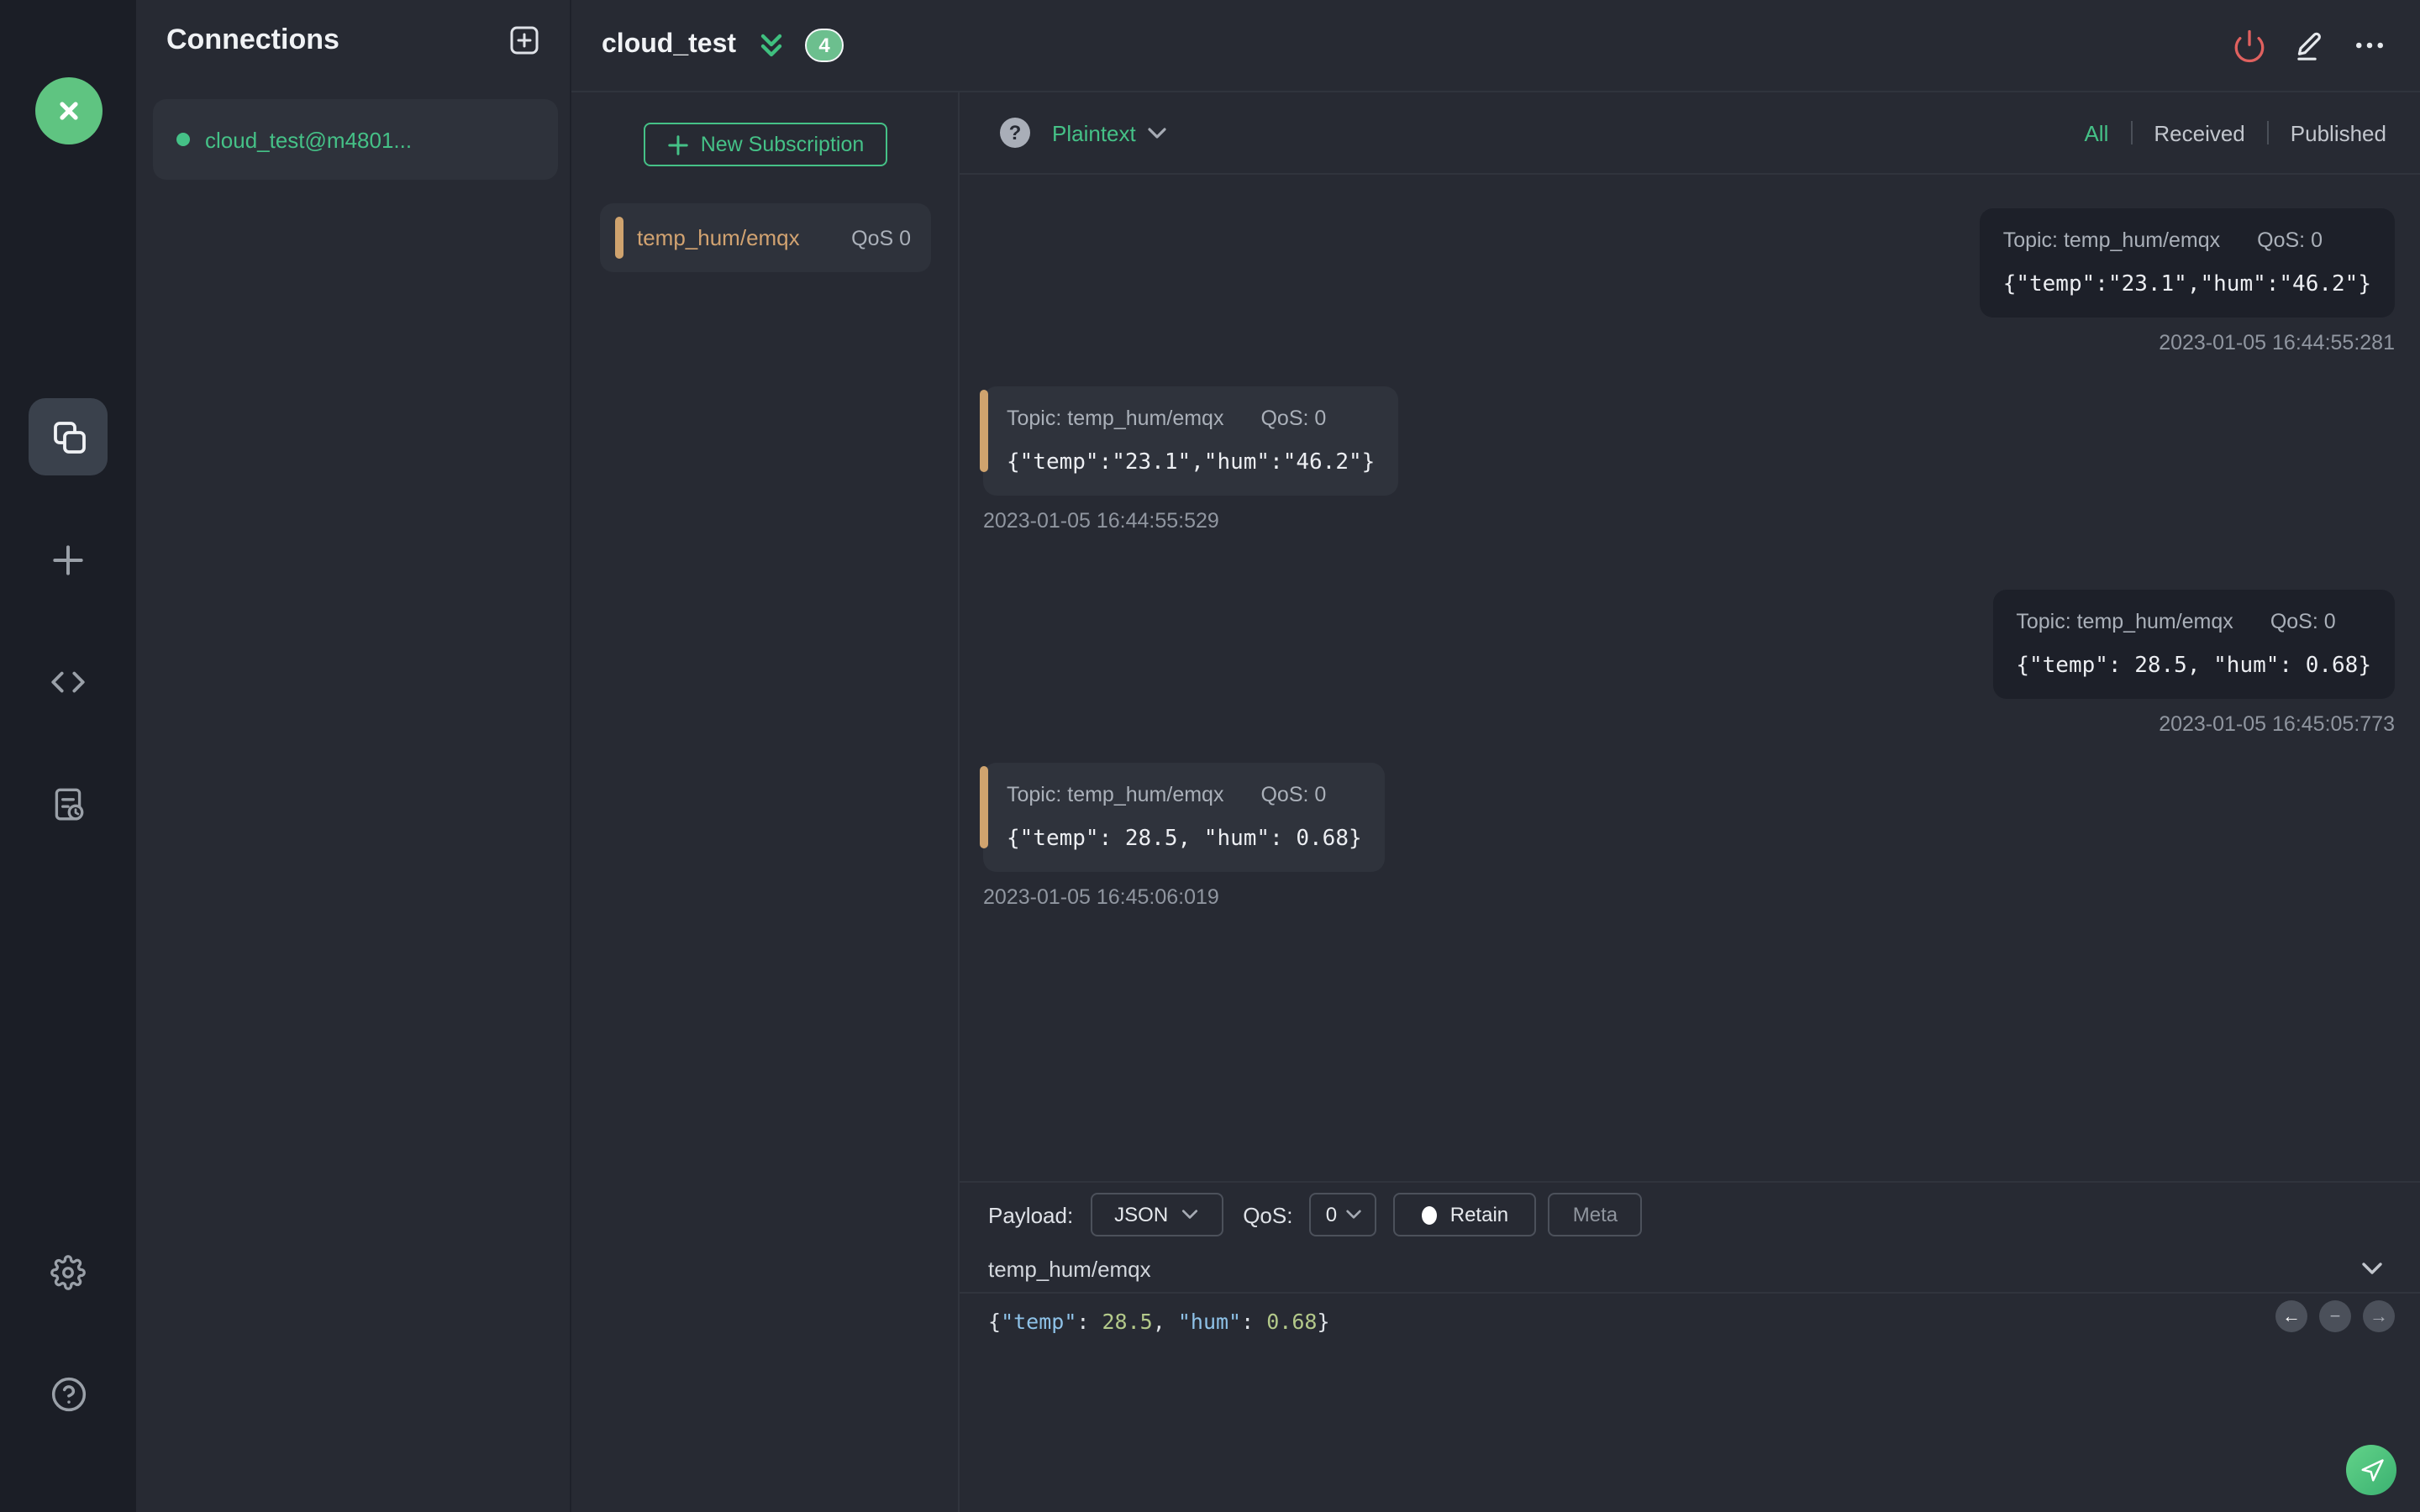 This screenshot has width=2420, height=1512. I want to click on syntax-key: "temp", so click(1039, 1321).